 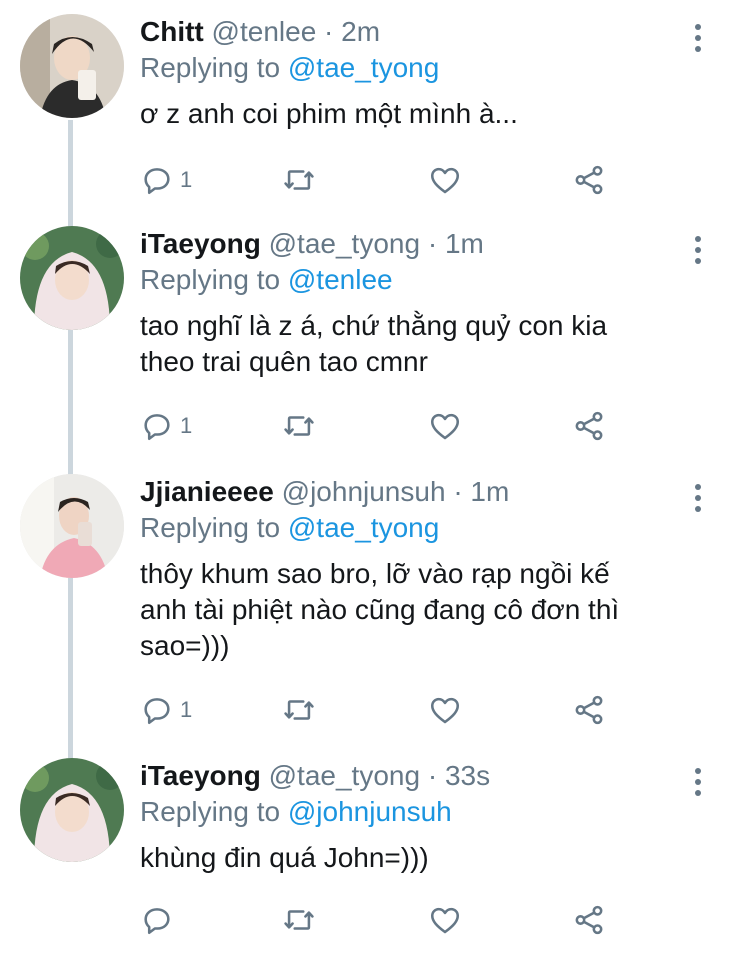 What do you see at coordinates (374, 325) in the screenshot?
I see `tweet-text-line: tao nghĩ là z á, chứ thằng quỷ con kia` at bounding box center [374, 325].